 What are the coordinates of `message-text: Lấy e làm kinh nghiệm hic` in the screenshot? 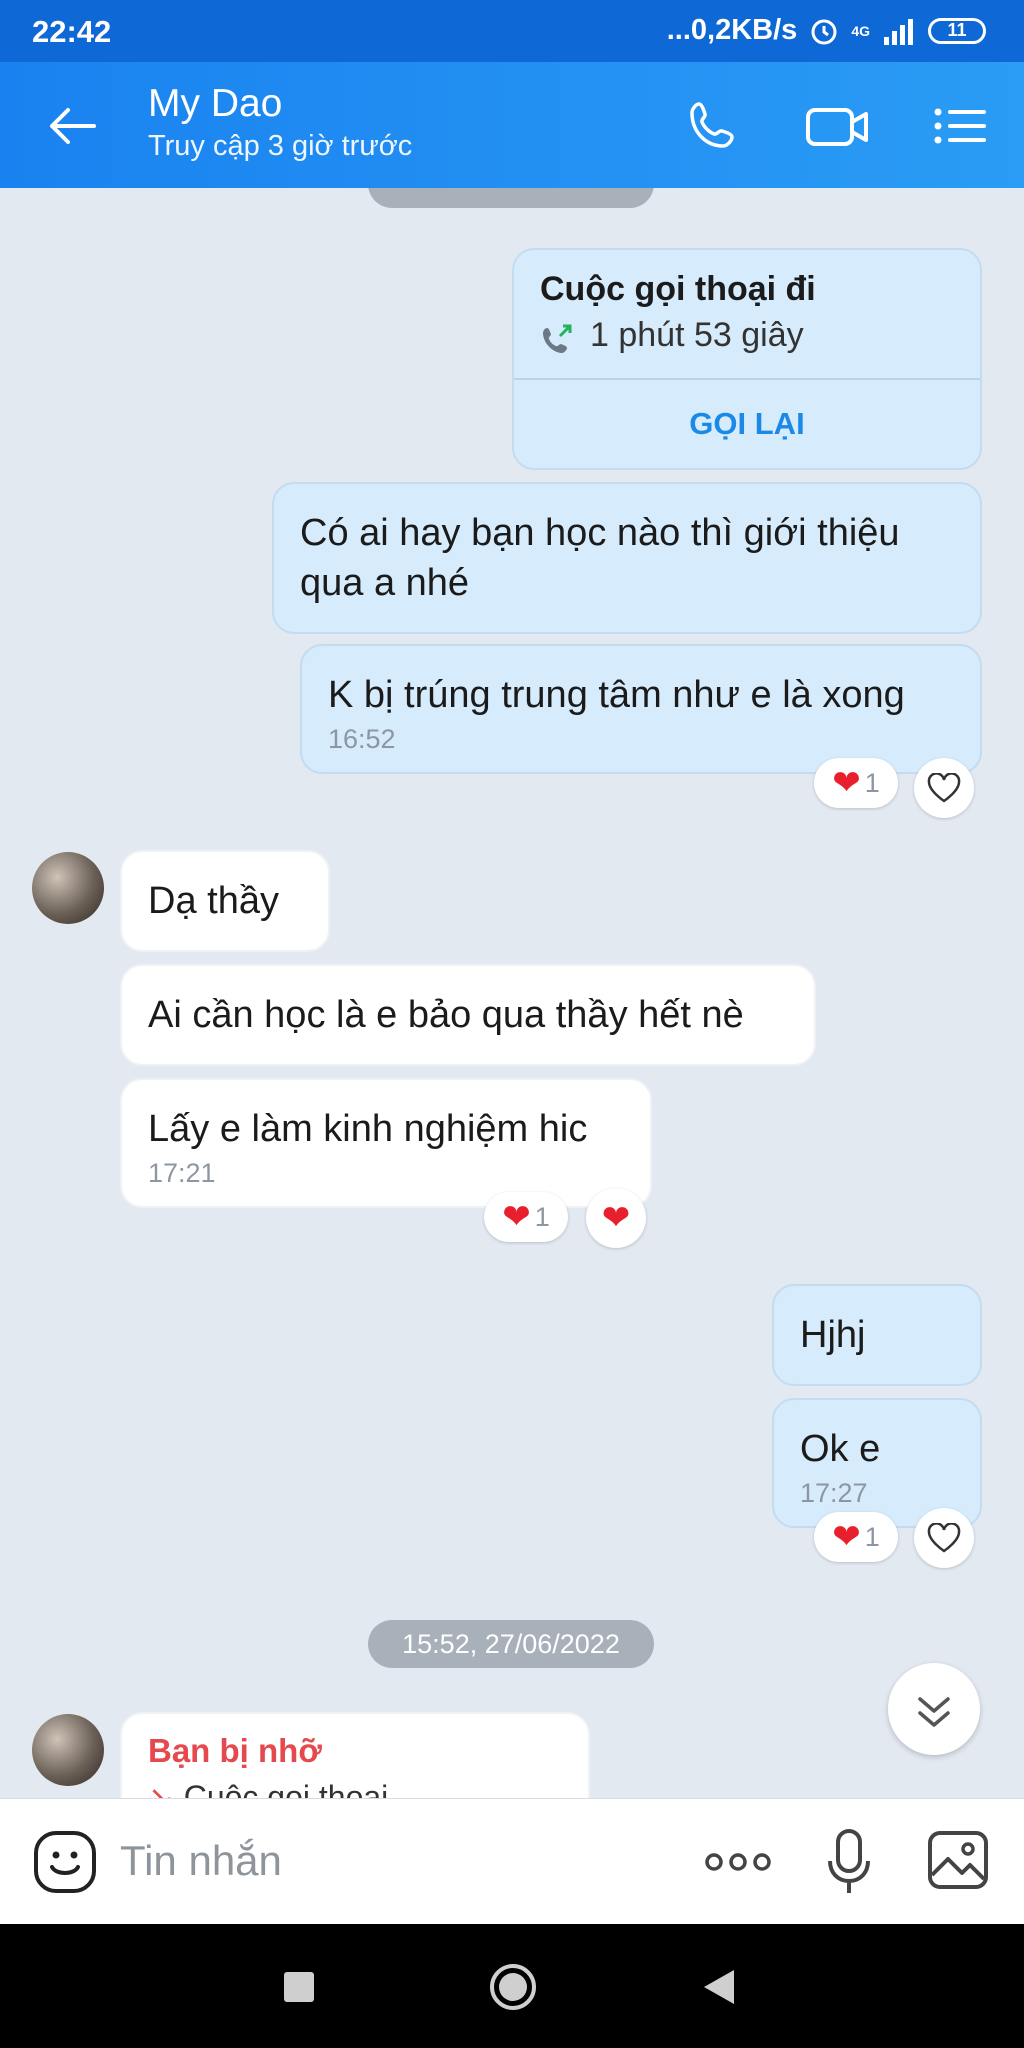 It's located at (368, 1129).